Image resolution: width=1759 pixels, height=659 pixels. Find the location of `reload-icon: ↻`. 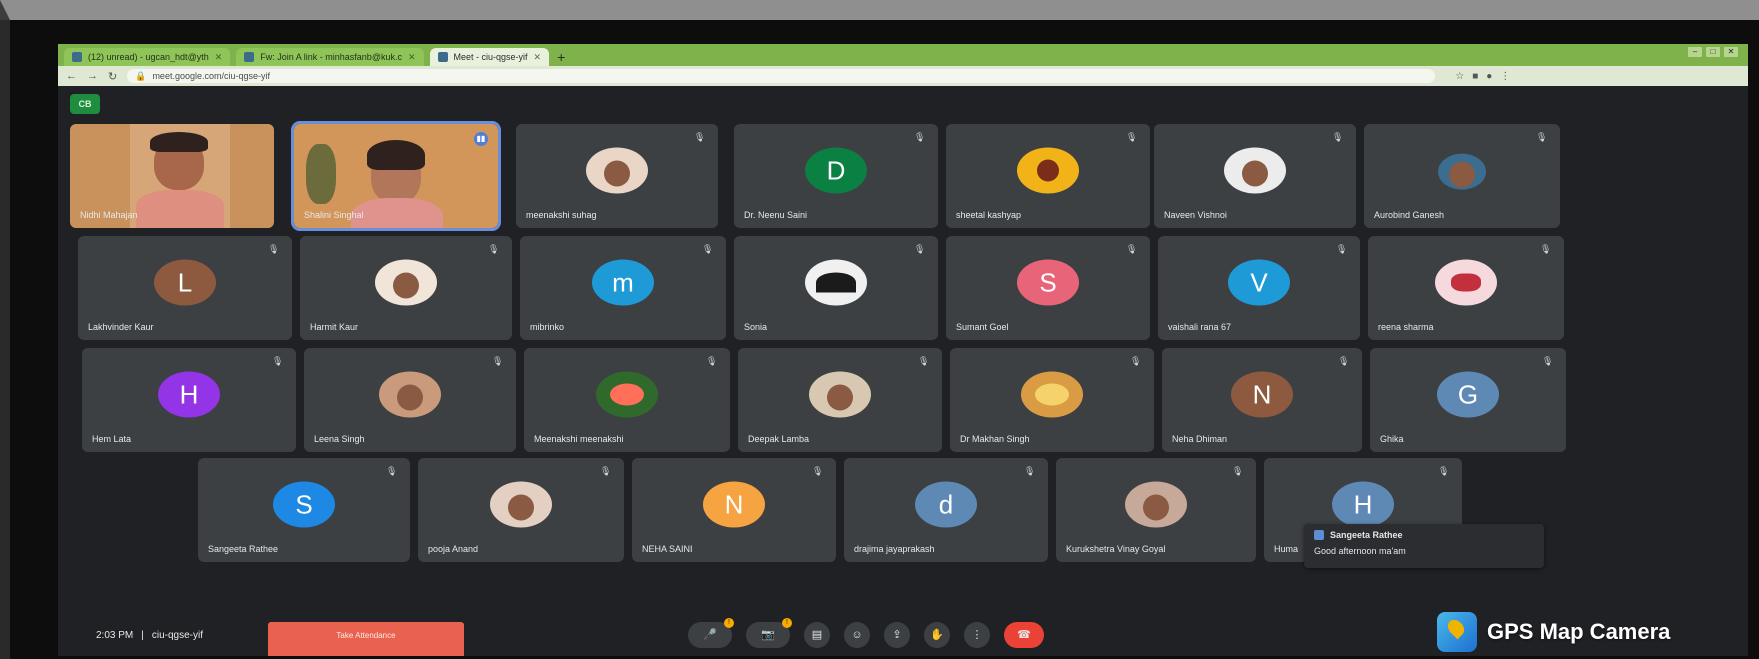

reload-icon: ↻ is located at coordinates (112, 76).